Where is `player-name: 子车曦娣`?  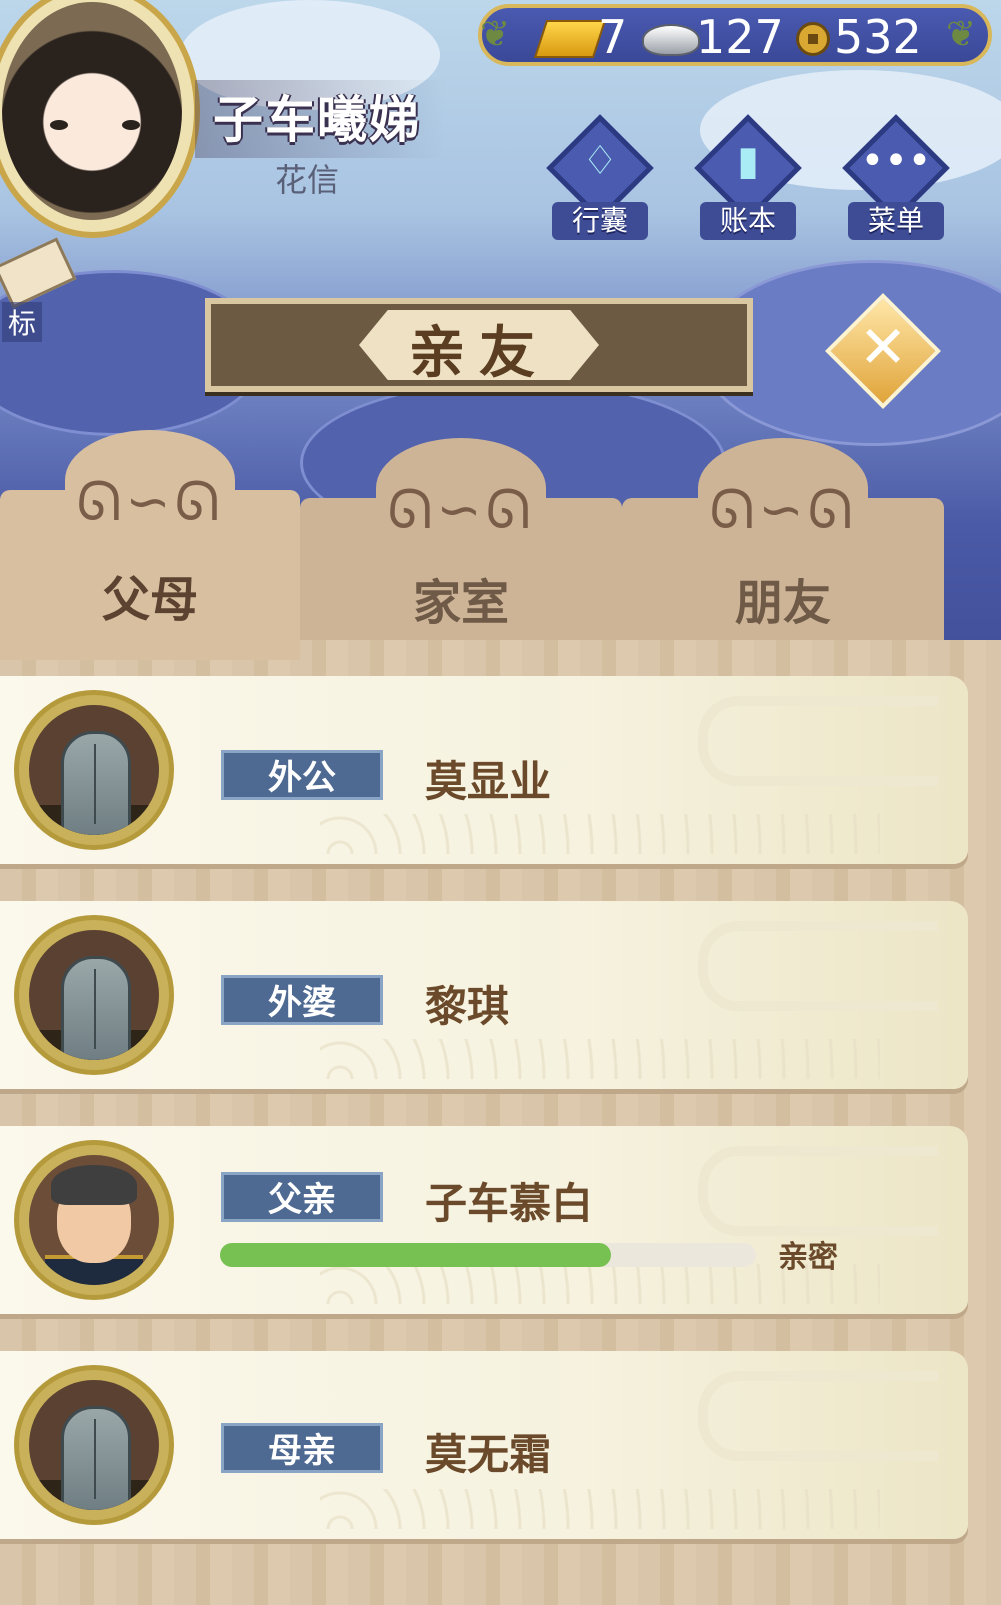 player-name: 子车曦娣 is located at coordinates (317, 120).